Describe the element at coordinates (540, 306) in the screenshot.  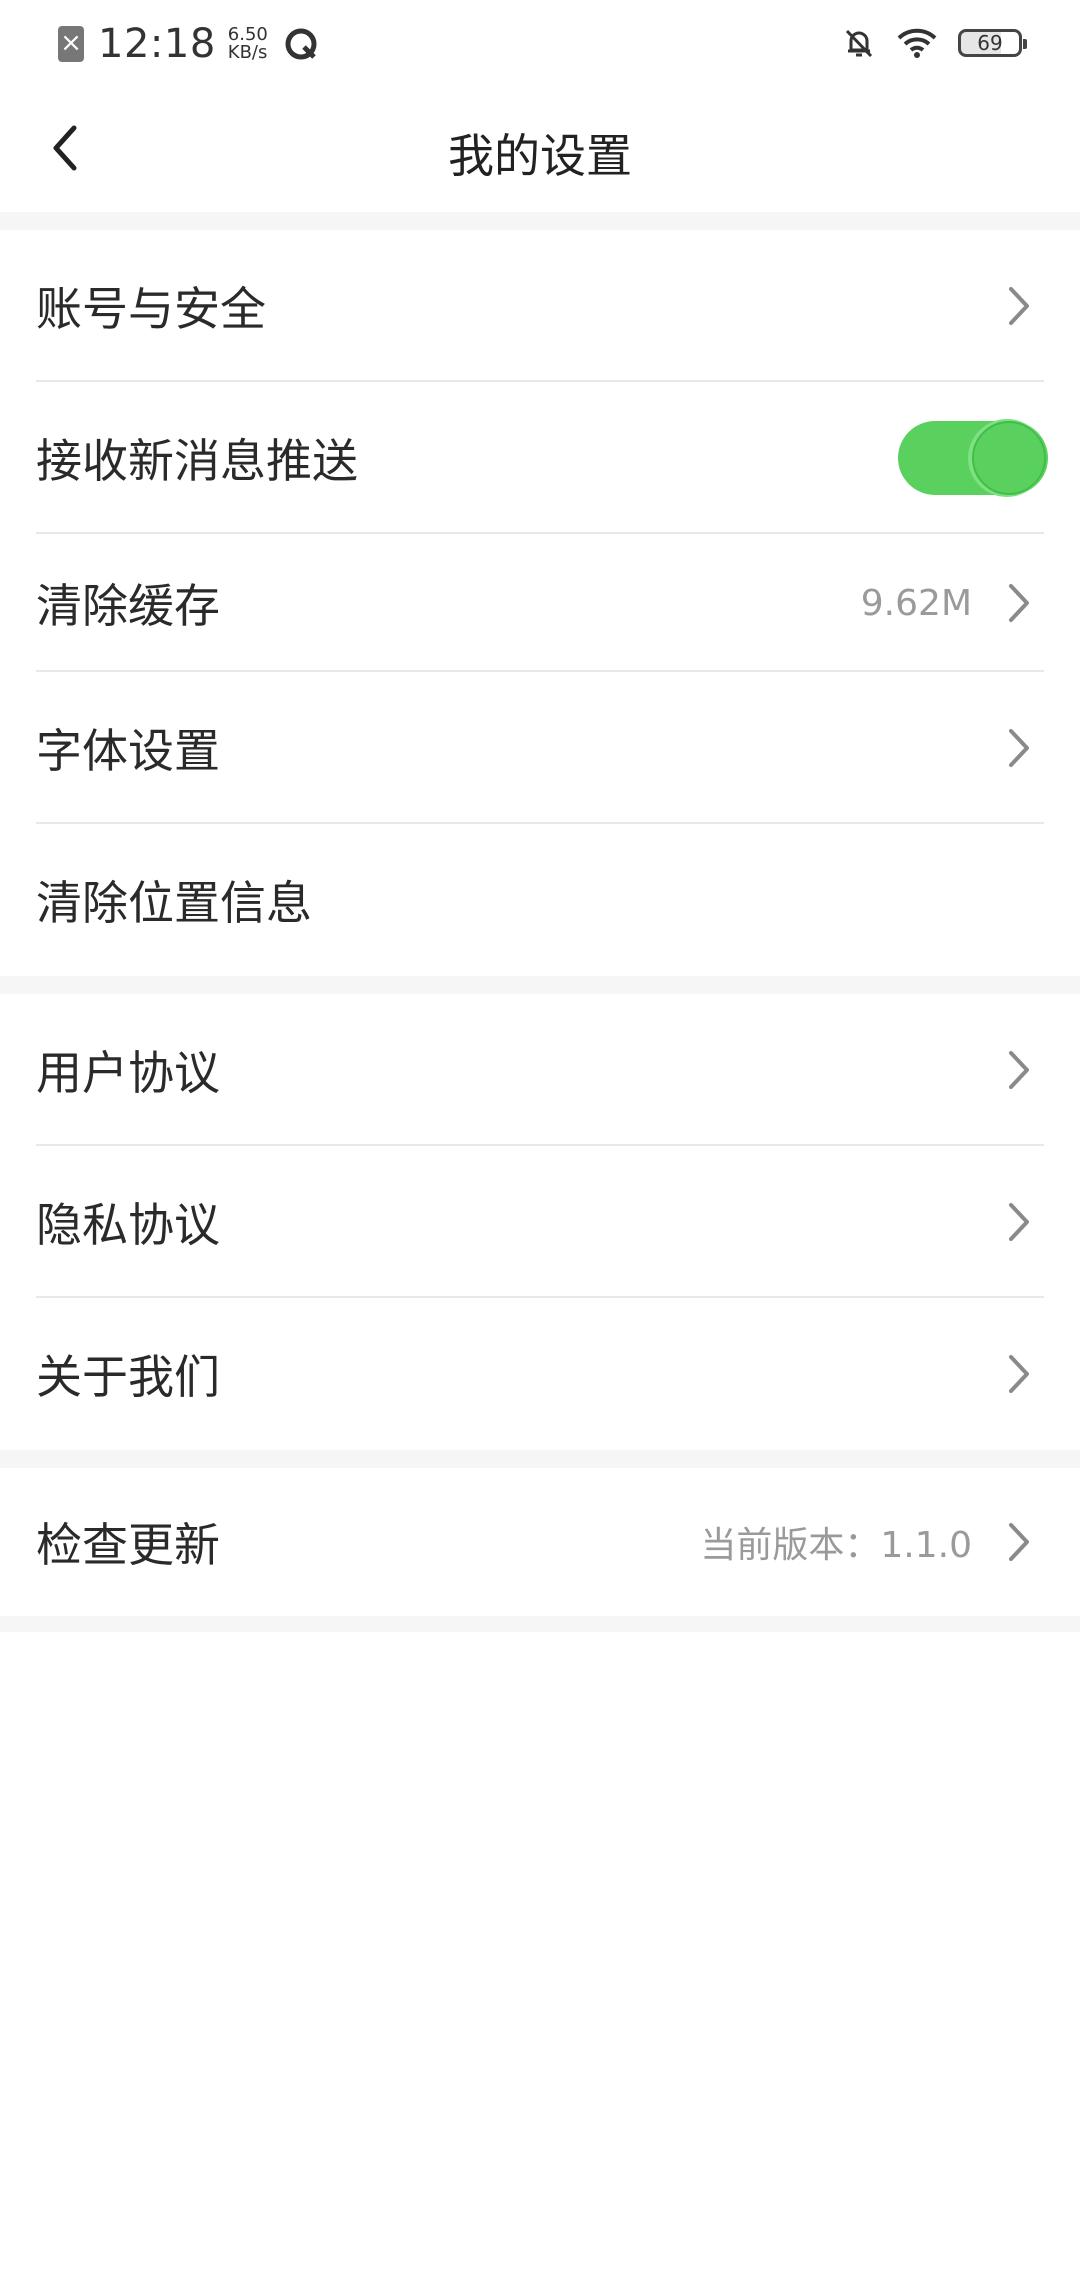
I see `setting-account-security: 账号与安全` at that location.